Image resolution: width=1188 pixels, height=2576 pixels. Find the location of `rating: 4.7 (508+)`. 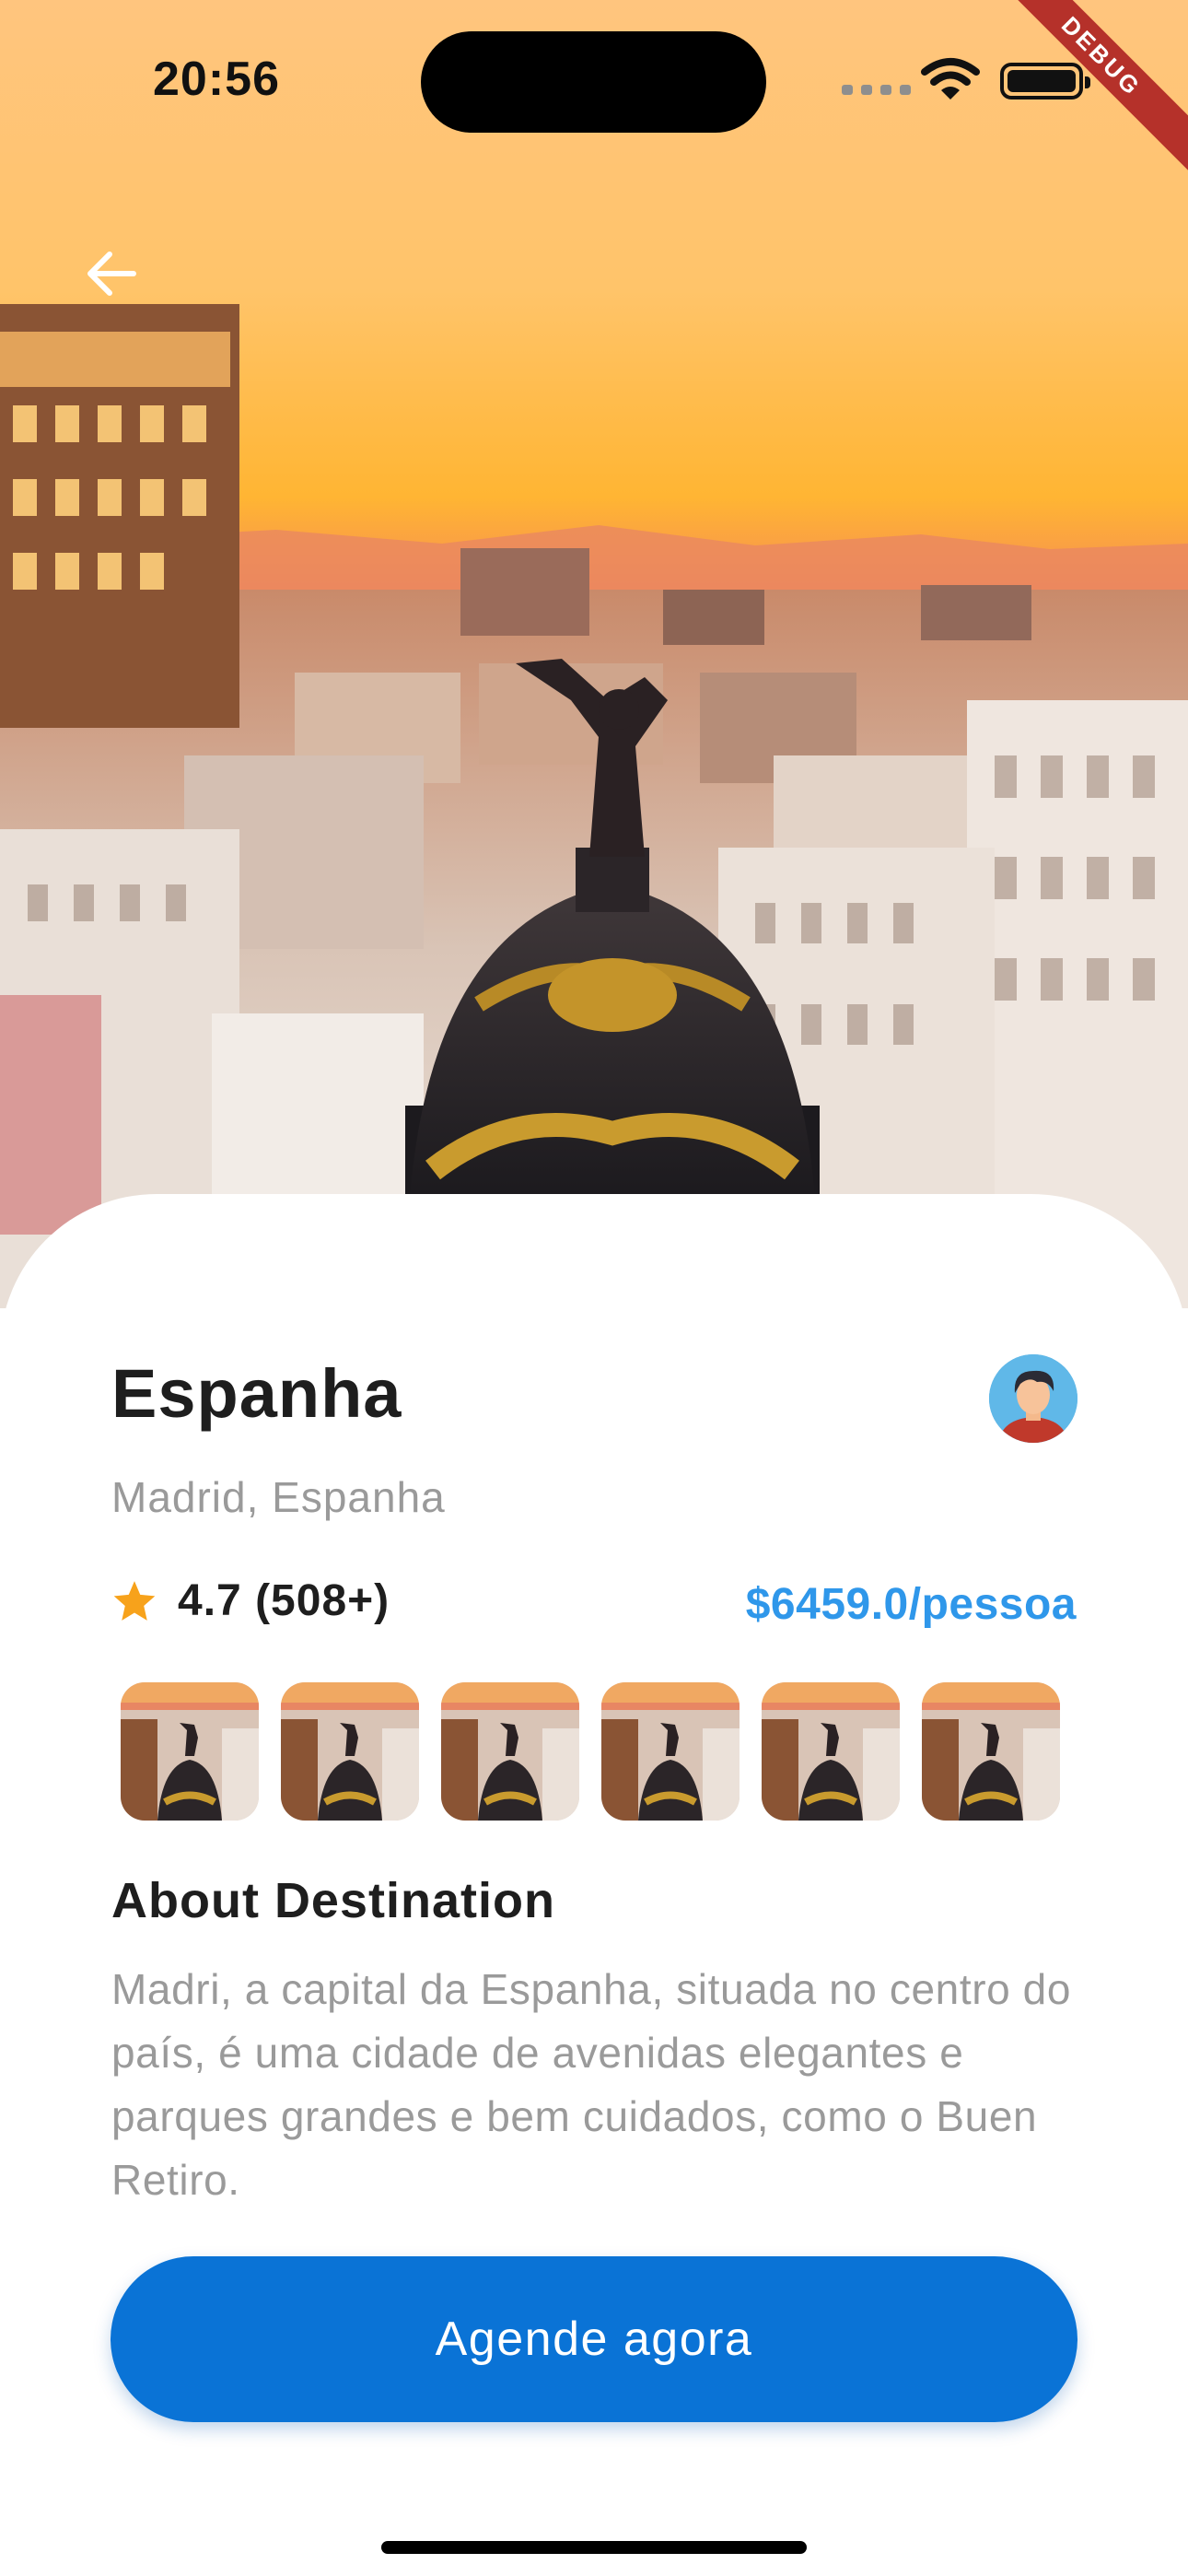

rating: 4.7 (508+) is located at coordinates (250, 1600).